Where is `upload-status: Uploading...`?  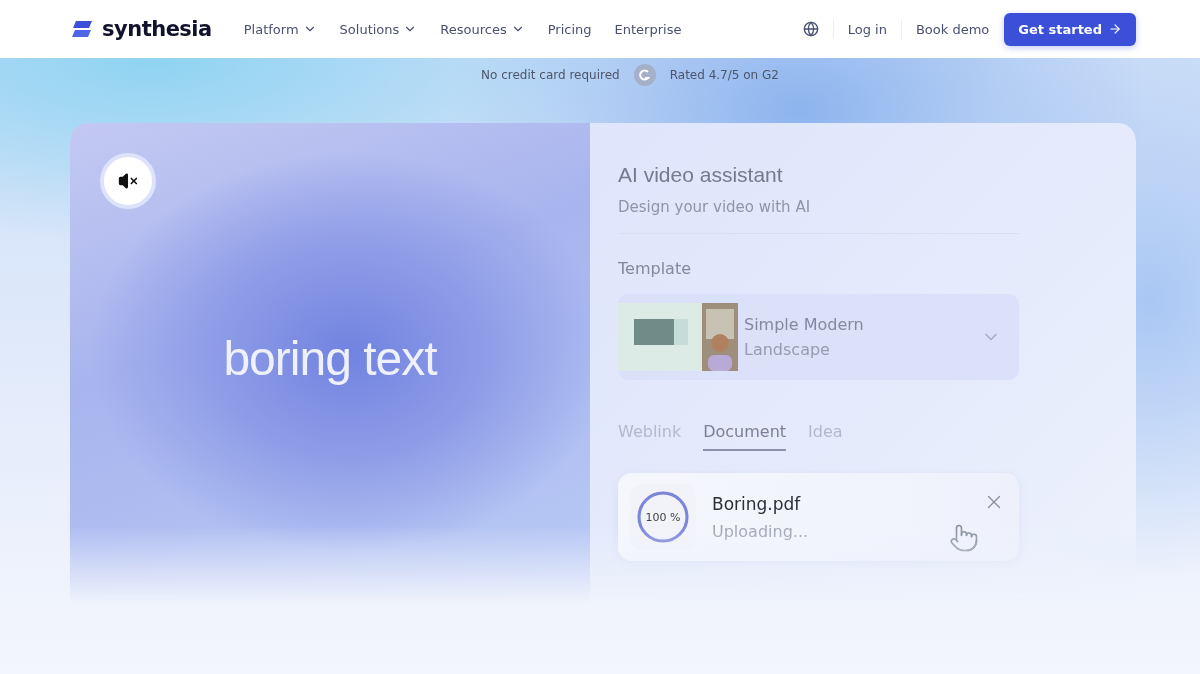 upload-status: Uploading... is located at coordinates (760, 531).